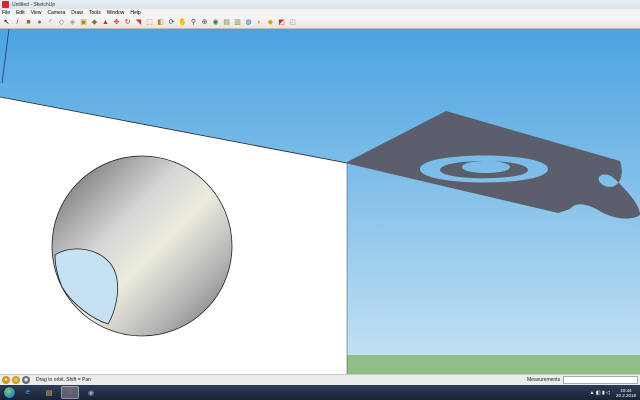  Describe the element at coordinates (16, 380) in the screenshot. I see `credits-icon: ◎` at that location.